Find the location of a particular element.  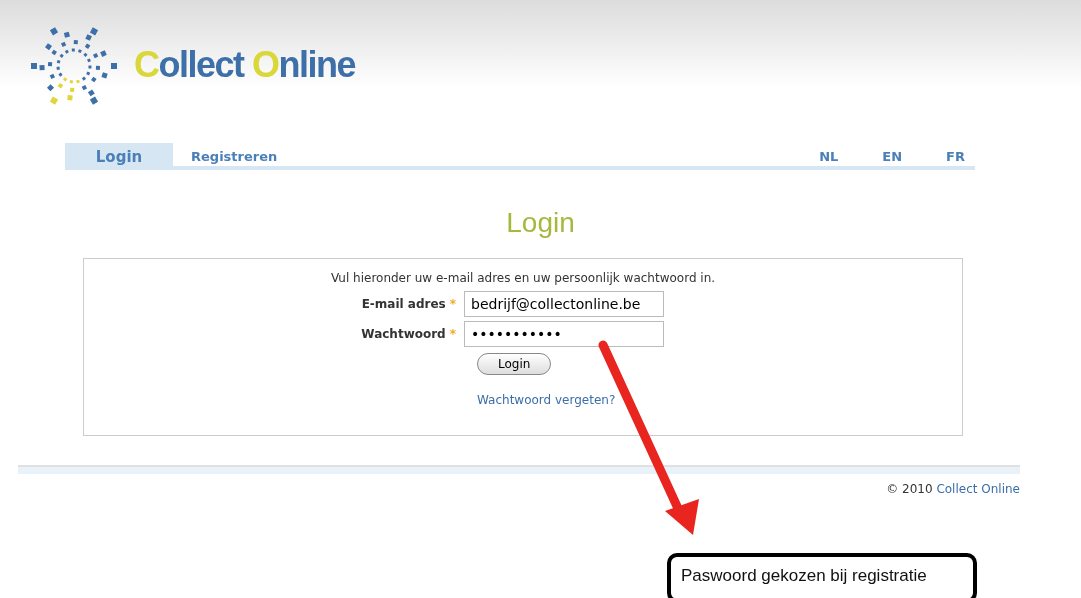

input-field: bedrijf@collectonline.be is located at coordinates (564, 304).